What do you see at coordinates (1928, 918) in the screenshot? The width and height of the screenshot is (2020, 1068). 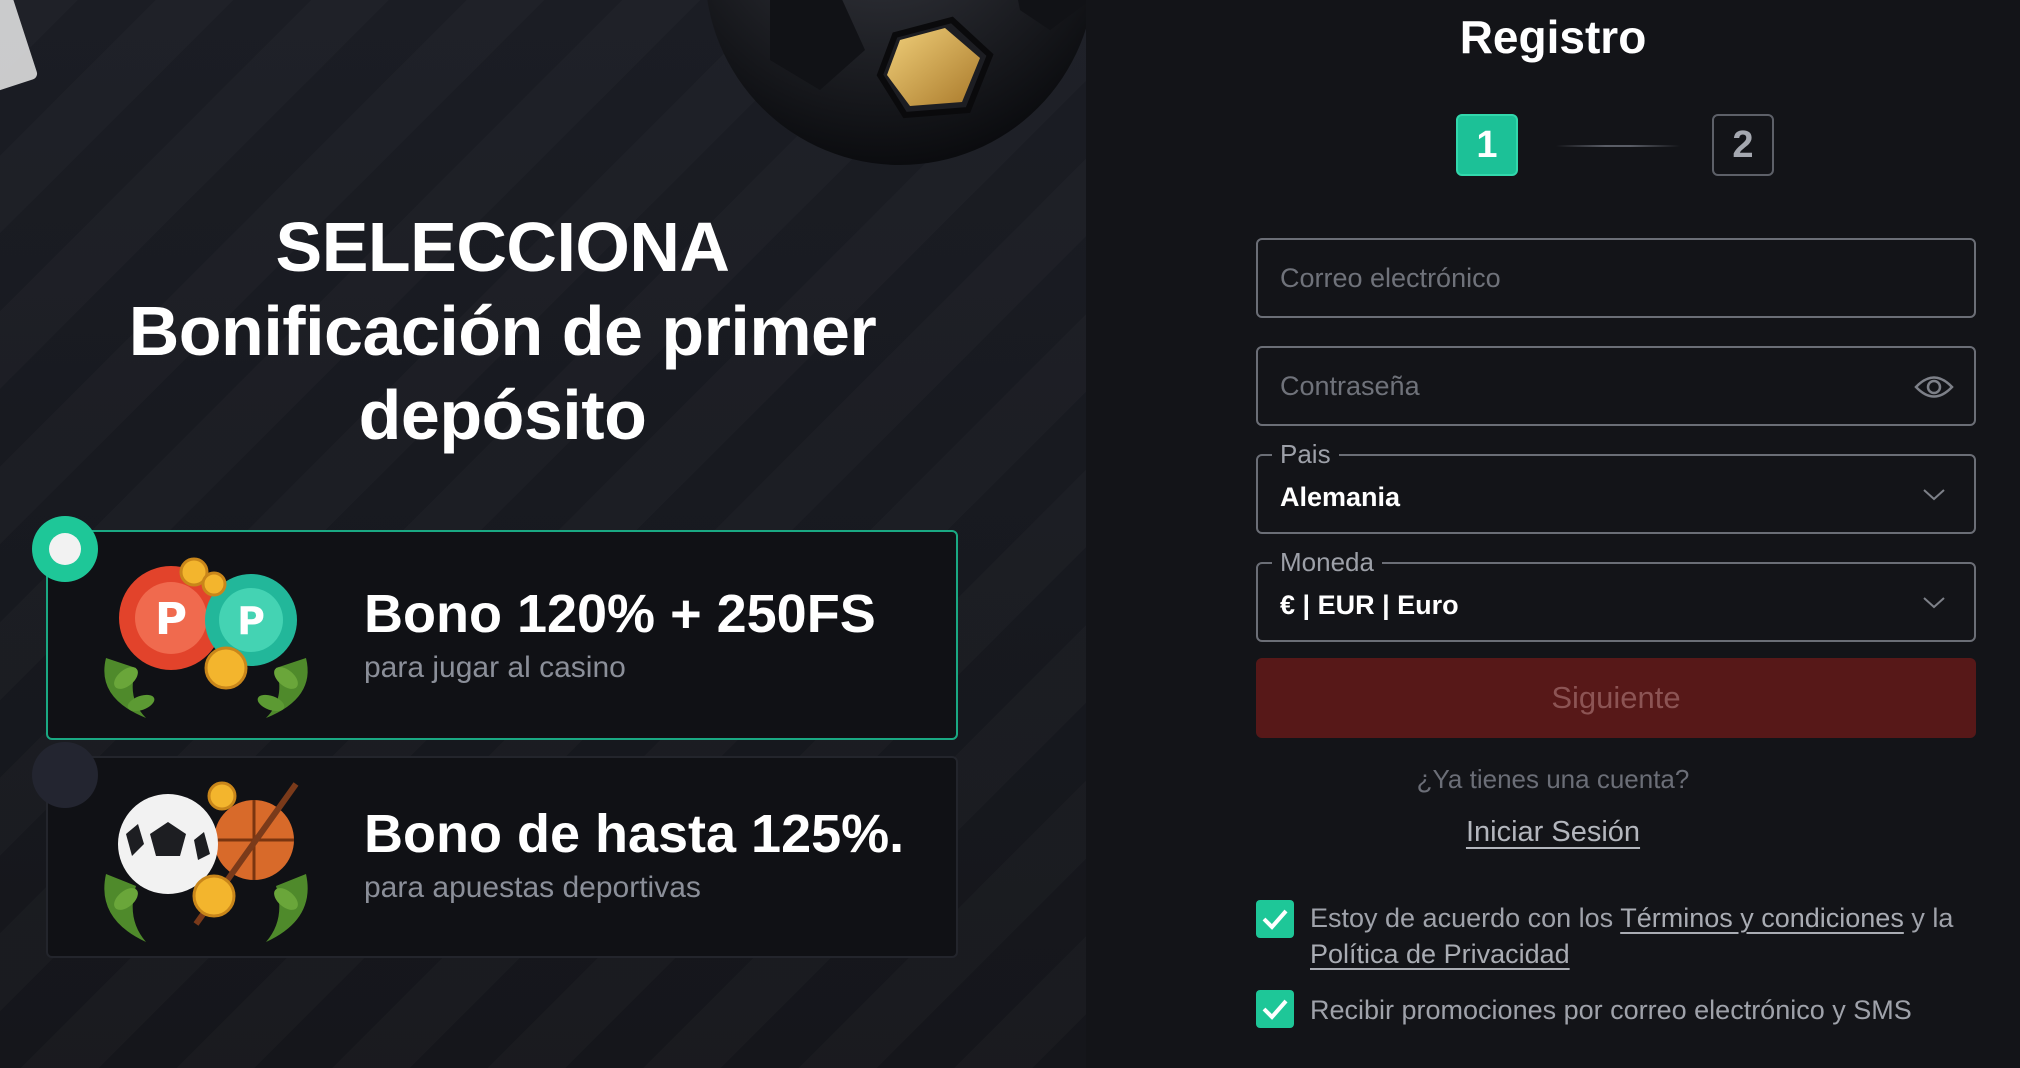 I see `terms-middle: y la` at bounding box center [1928, 918].